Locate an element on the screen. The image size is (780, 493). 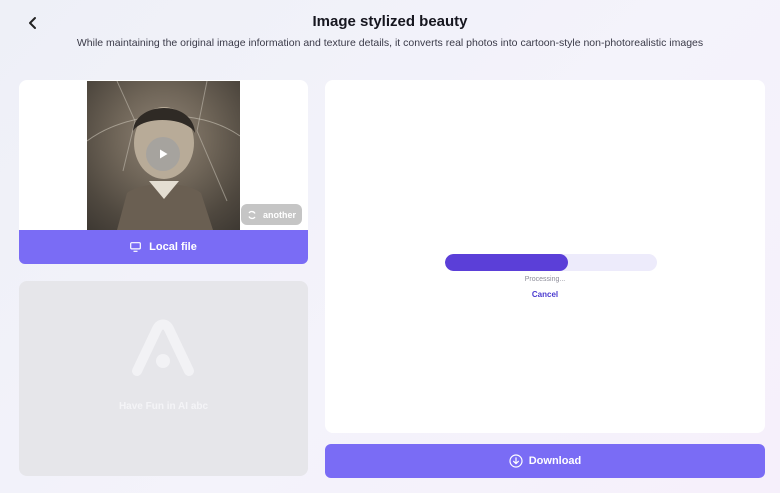
ai-logo-icon is located at coordinates (163, 347).